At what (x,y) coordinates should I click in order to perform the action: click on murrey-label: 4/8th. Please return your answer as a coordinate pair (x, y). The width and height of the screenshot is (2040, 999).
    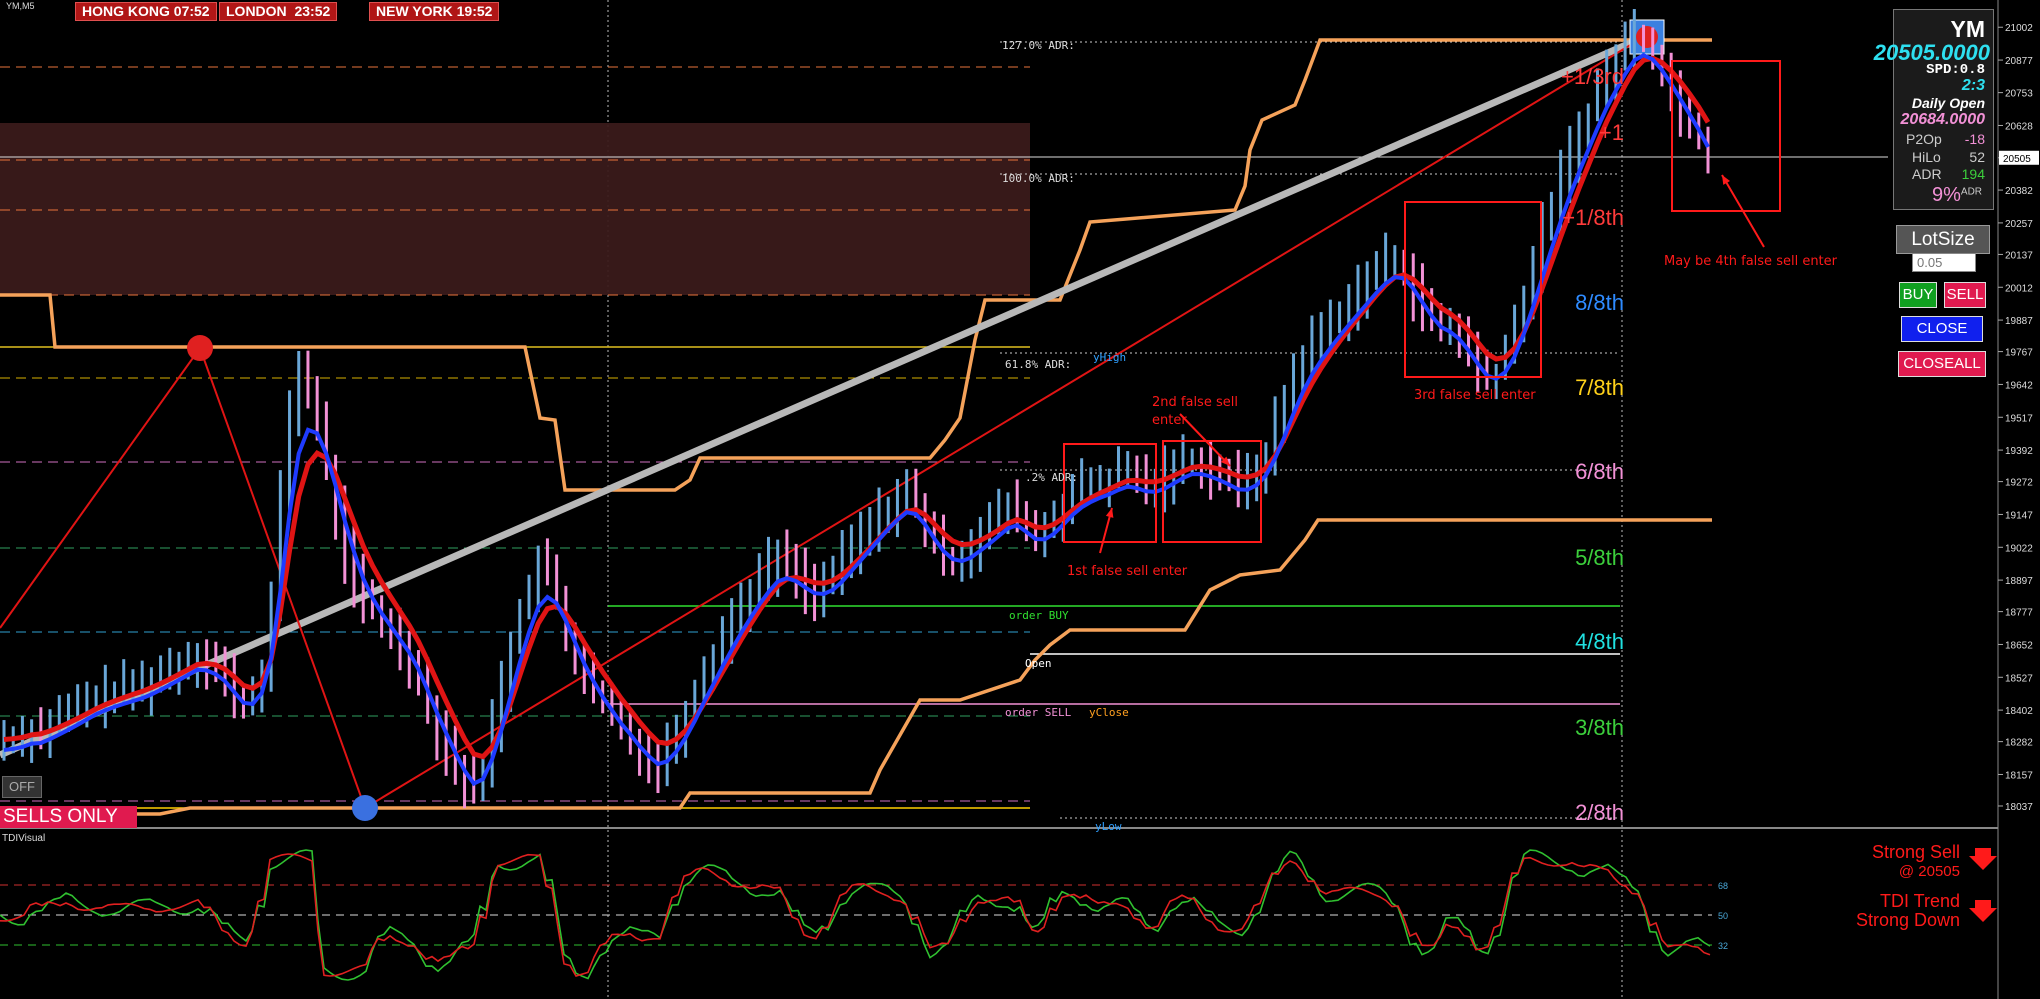
    Looking at the image, I should click on (1599, 641).